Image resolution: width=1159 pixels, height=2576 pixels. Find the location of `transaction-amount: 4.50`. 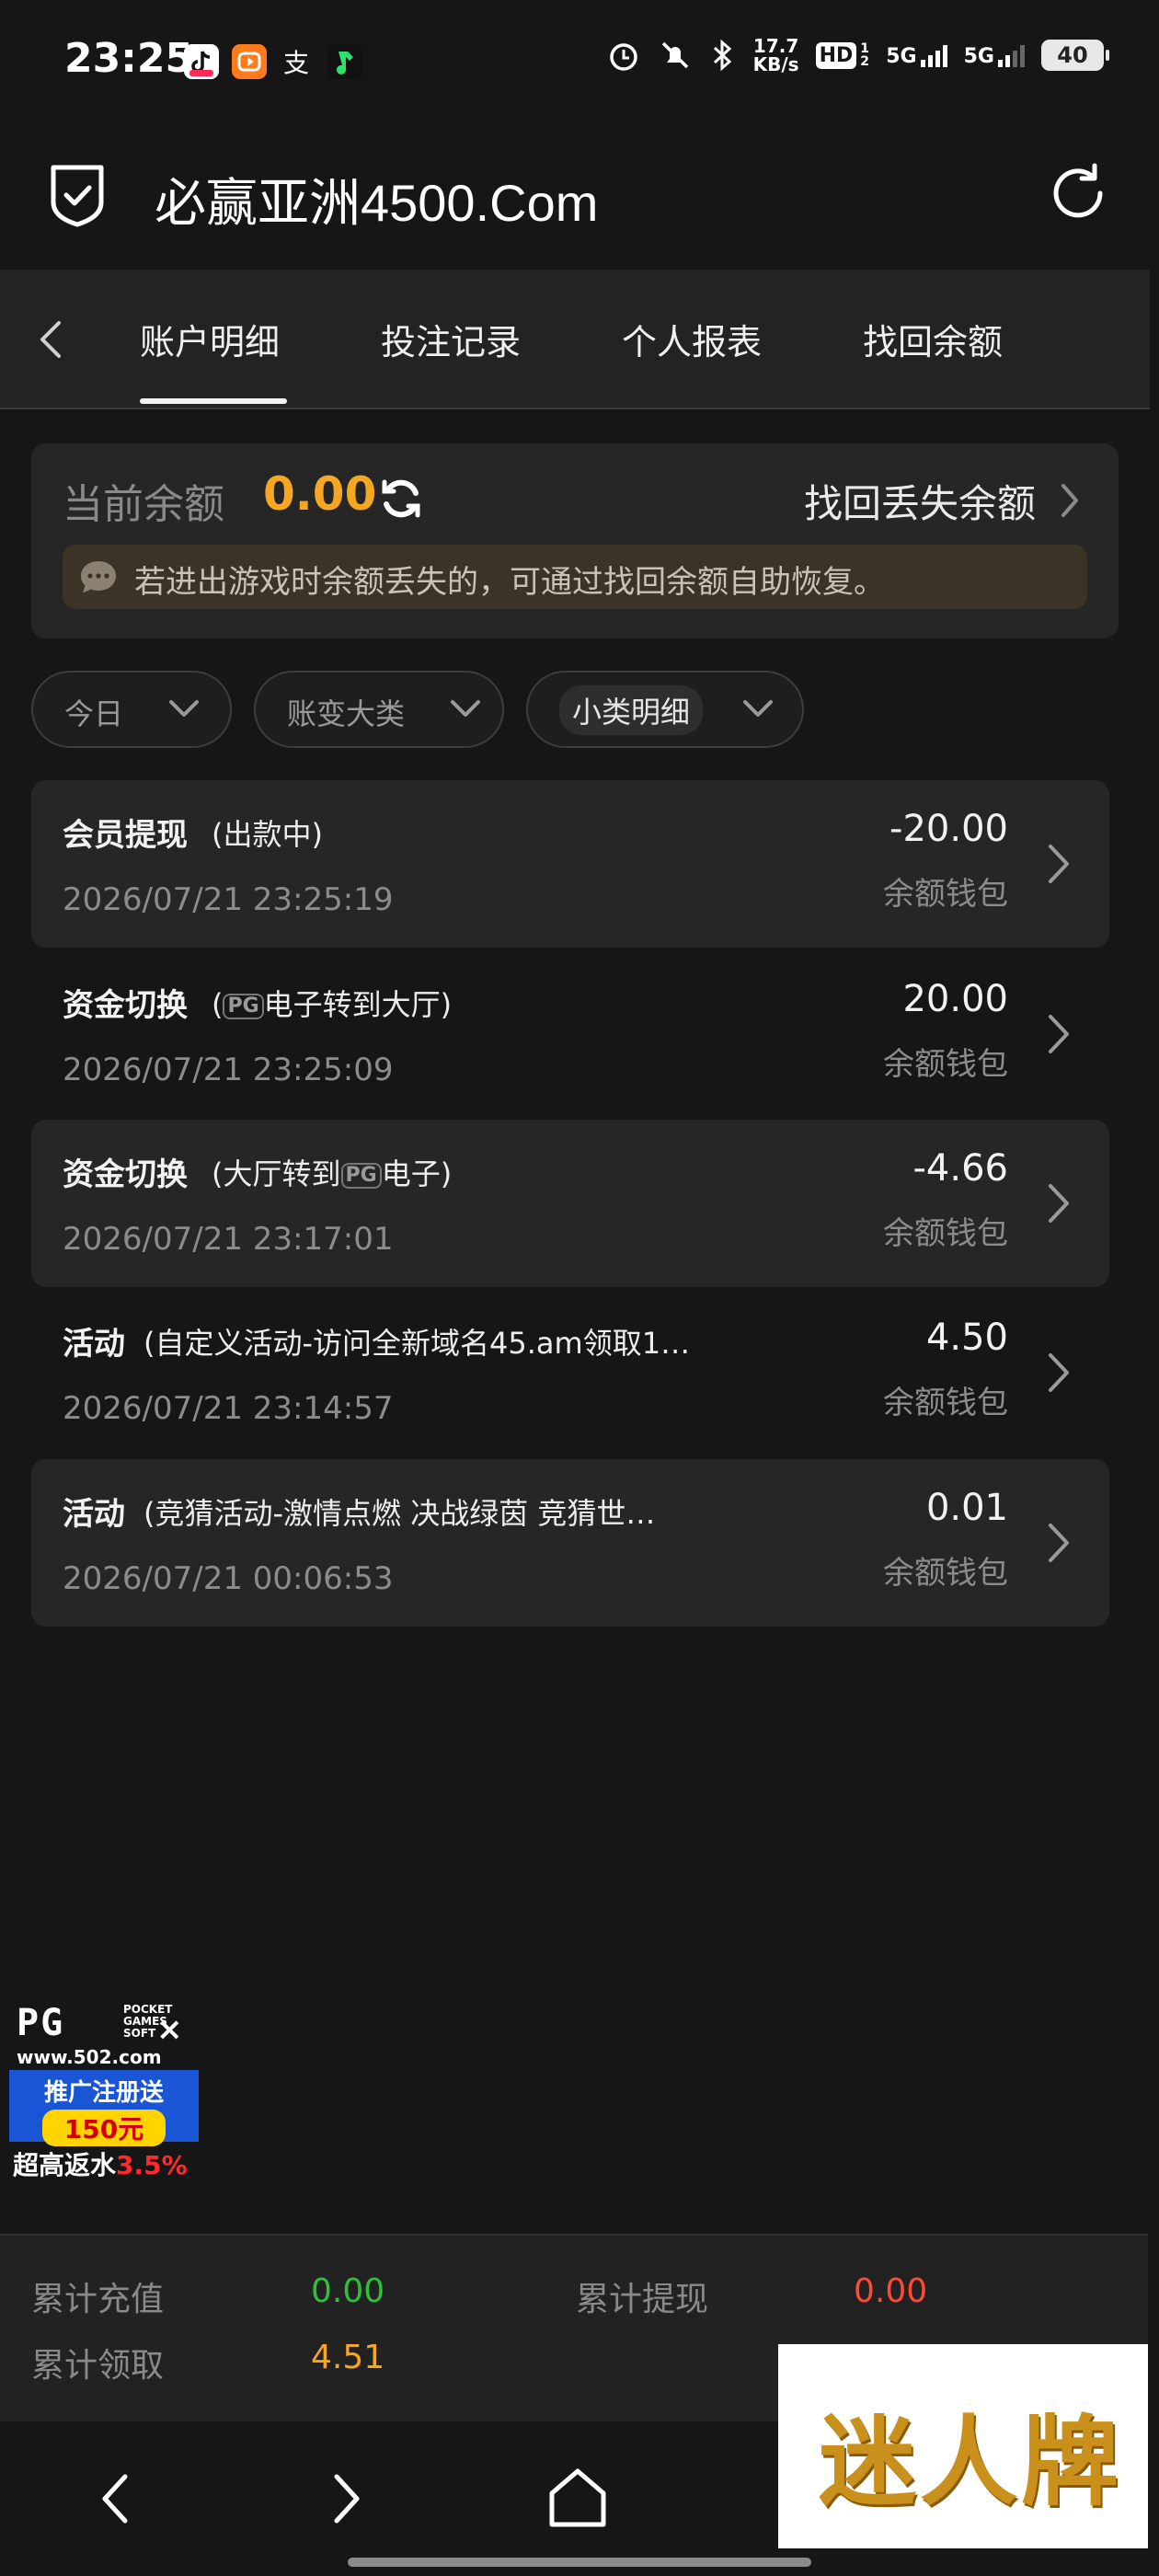

transaction-amount: 4.50 is located at coordinates (966, 1338).